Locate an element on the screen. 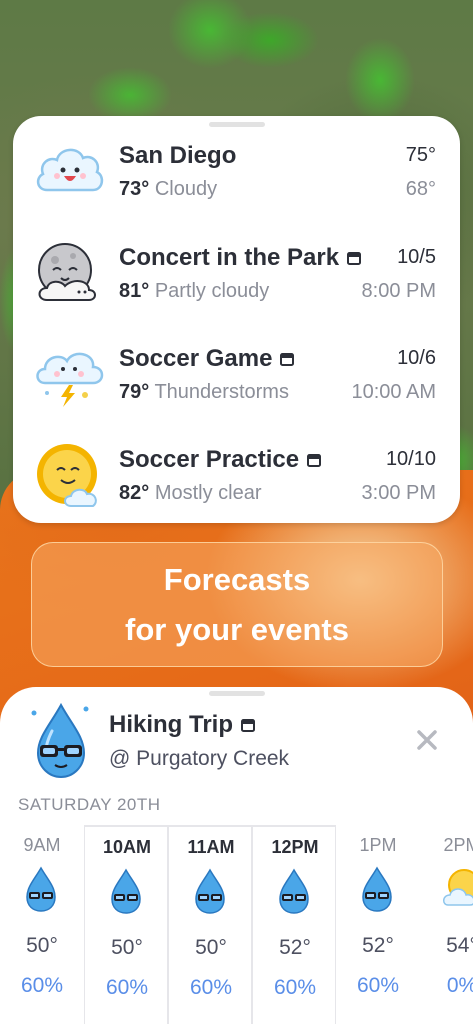 This screenshot has width=473, height=1024. storm-cloud-icon is located at coordinates (70, 379).